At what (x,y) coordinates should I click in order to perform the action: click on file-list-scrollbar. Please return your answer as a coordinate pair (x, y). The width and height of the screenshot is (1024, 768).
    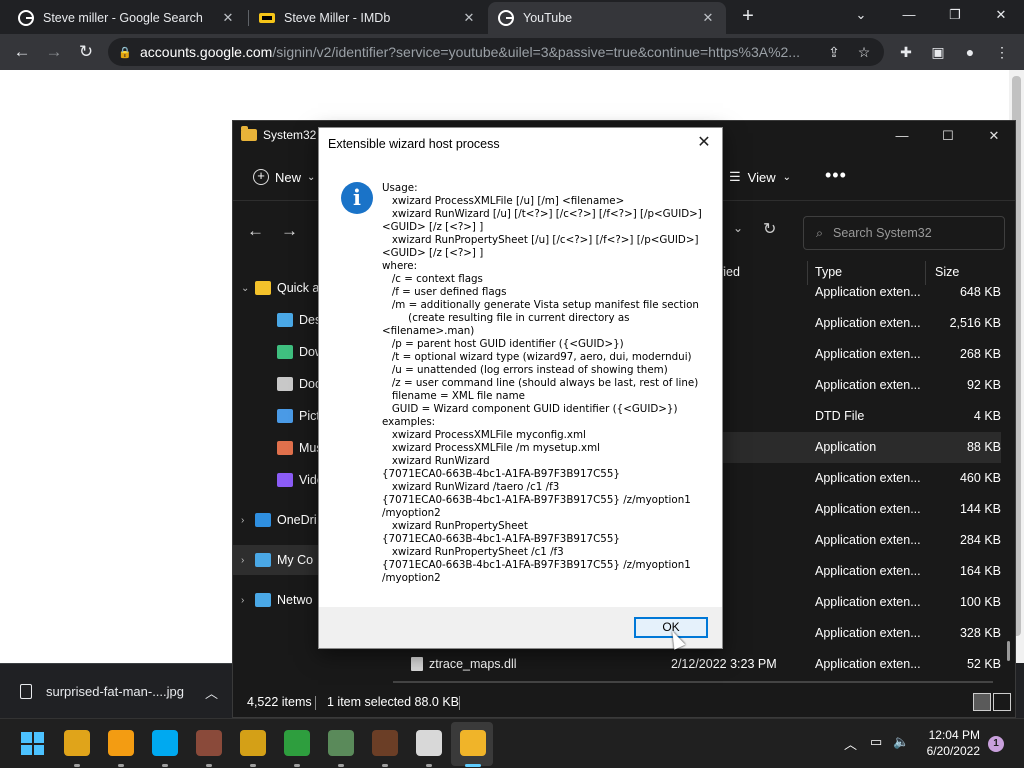
    Looking at the image, I should click on (1008, 481).